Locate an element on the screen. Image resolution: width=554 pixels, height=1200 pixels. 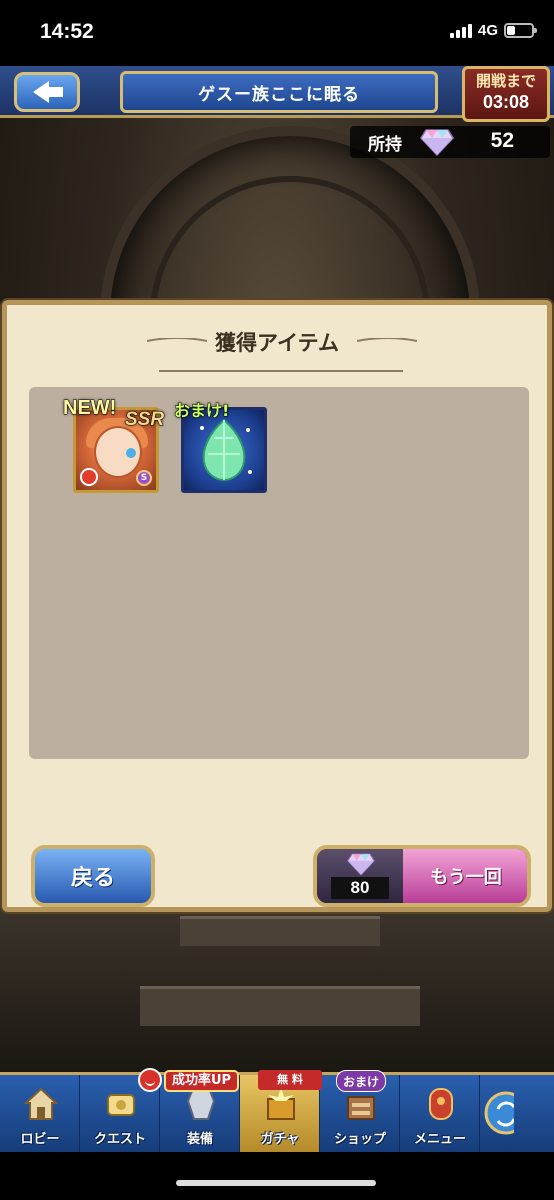
network-type: 4G is located at coordinates (487, 30).